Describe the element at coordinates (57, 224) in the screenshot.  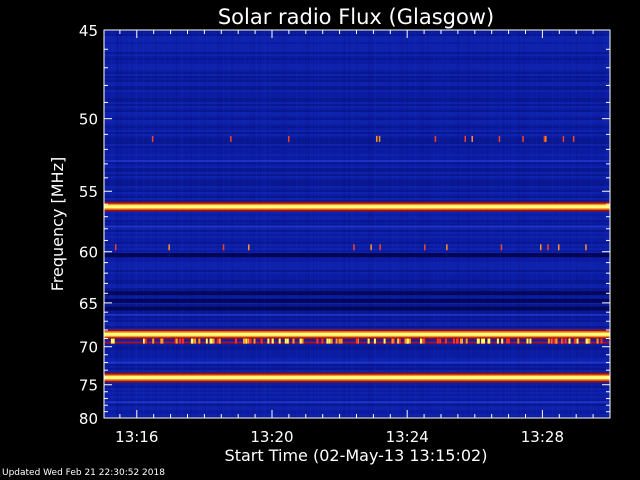
I see `y-axis-label: Frequency [MHz]` at that location.